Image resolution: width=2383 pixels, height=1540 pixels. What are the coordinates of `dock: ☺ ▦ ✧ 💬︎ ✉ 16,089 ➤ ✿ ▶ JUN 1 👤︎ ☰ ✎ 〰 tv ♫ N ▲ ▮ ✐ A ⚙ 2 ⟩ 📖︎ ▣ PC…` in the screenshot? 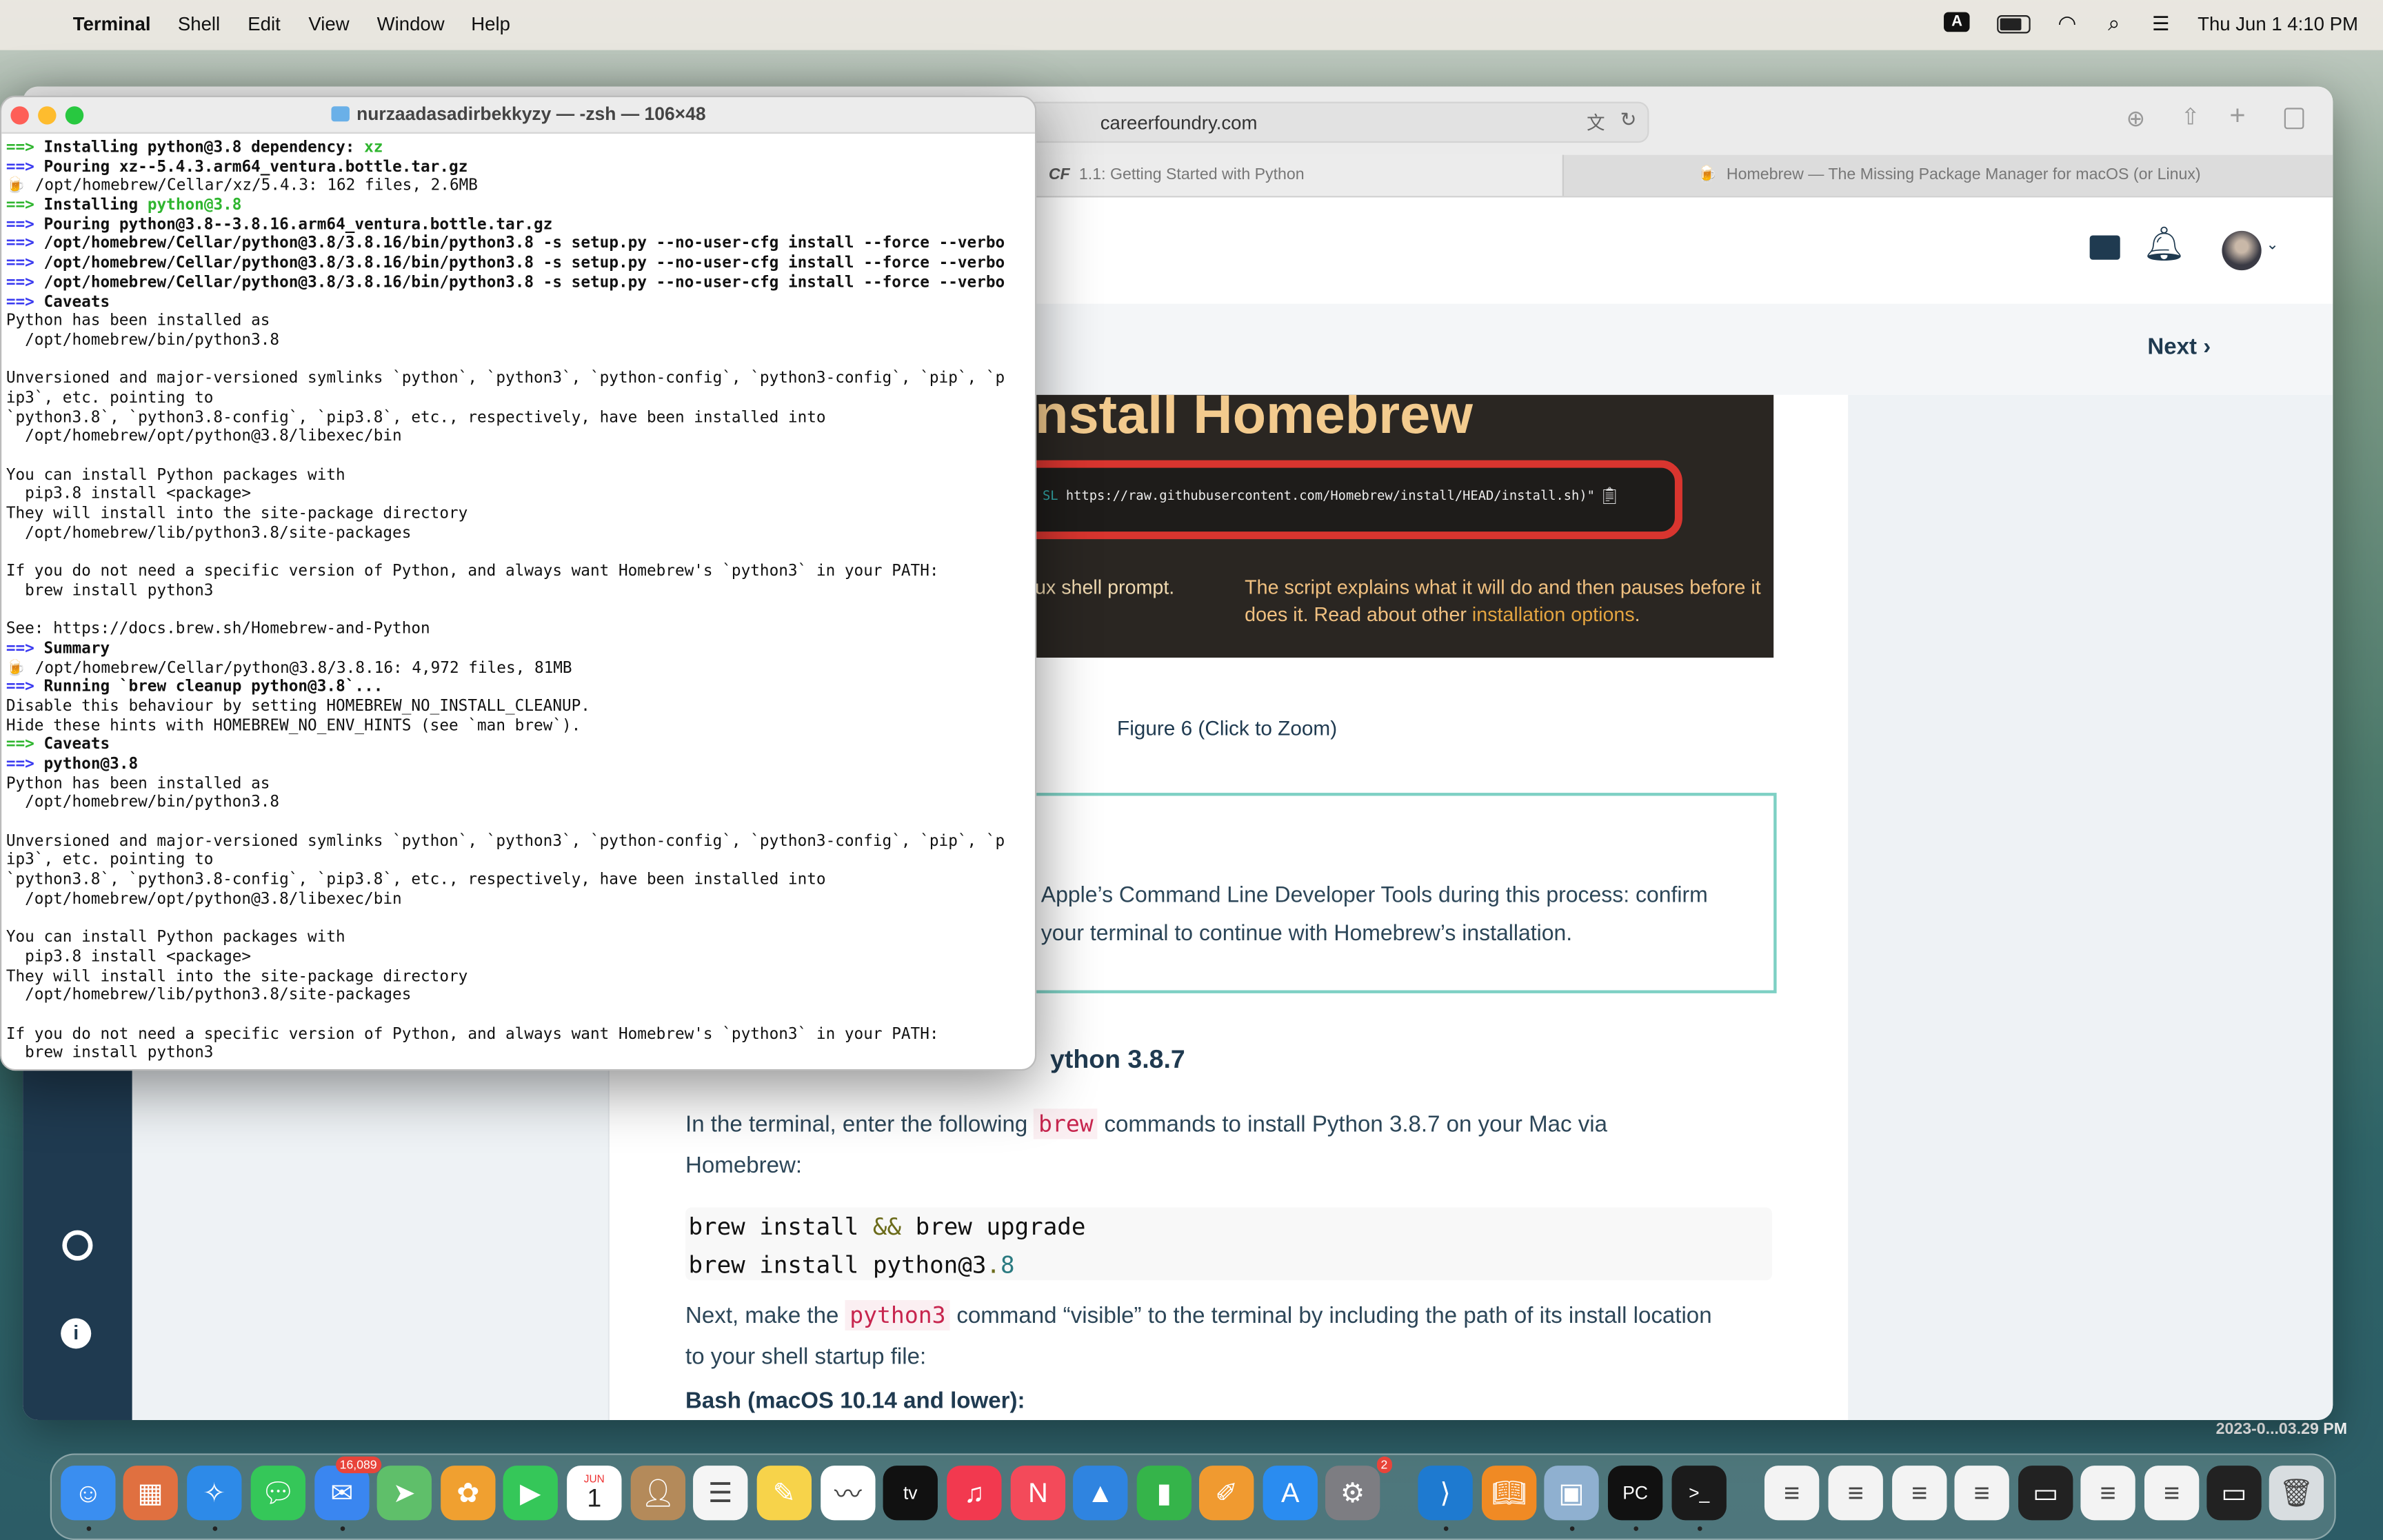 It's located at (1193, 1496).